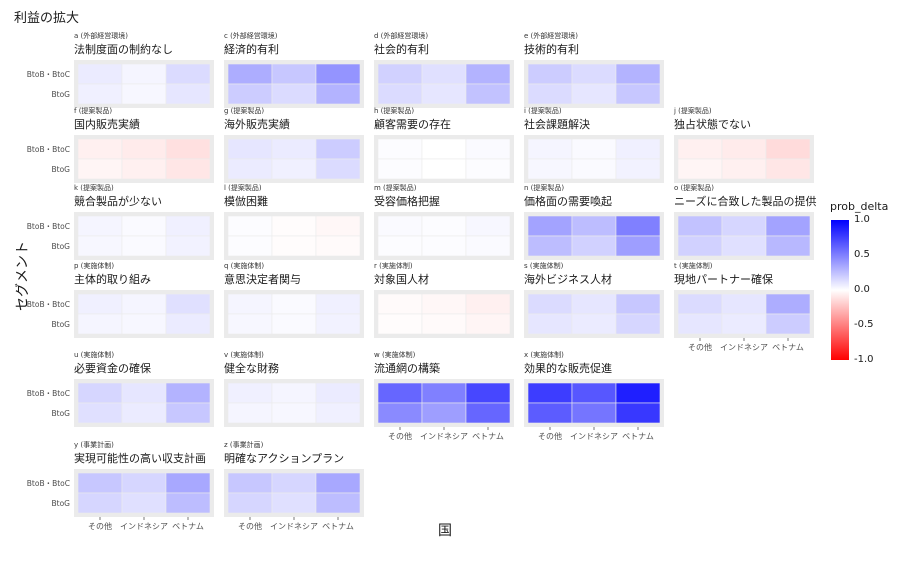 This screenshot has height=568, width=900. I want to click on panel-name: 意思決定者関与, so click(262, 279).